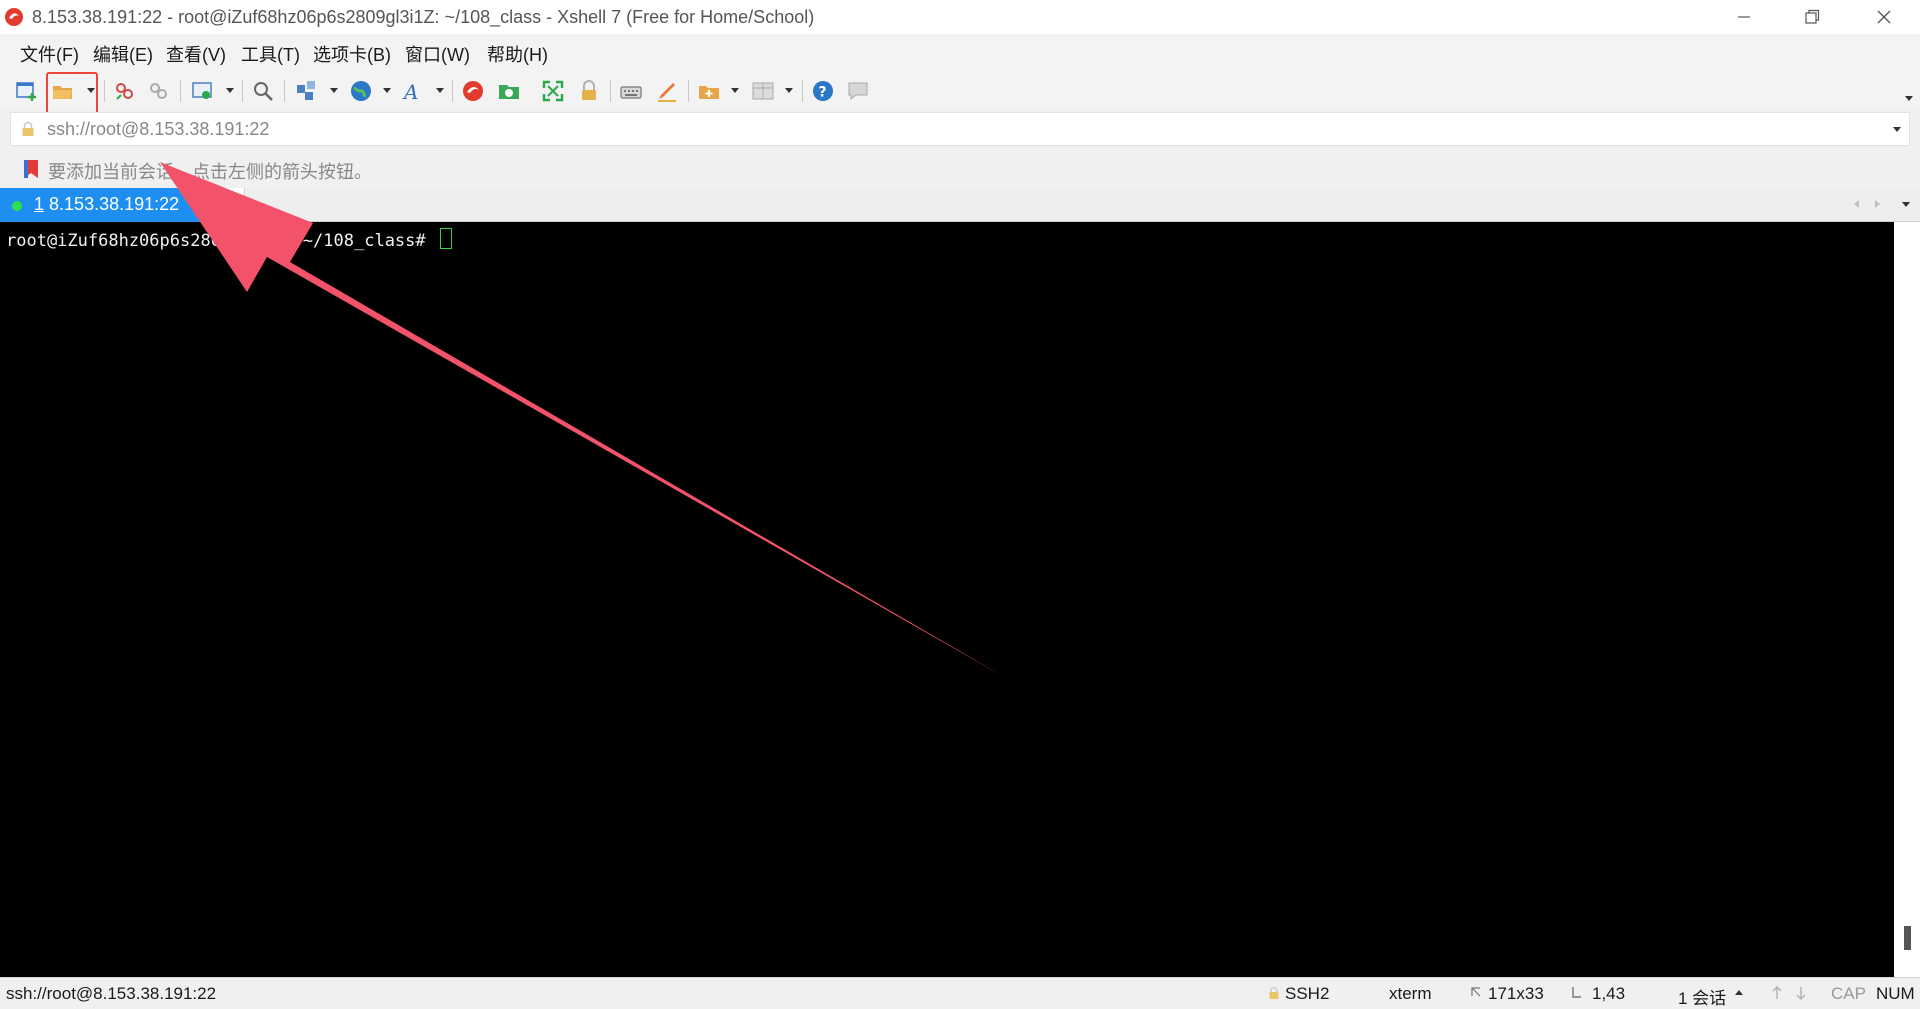 This screenshot has height=1009, width=1920. I want to click on keyboard-button, so click(631, 91).